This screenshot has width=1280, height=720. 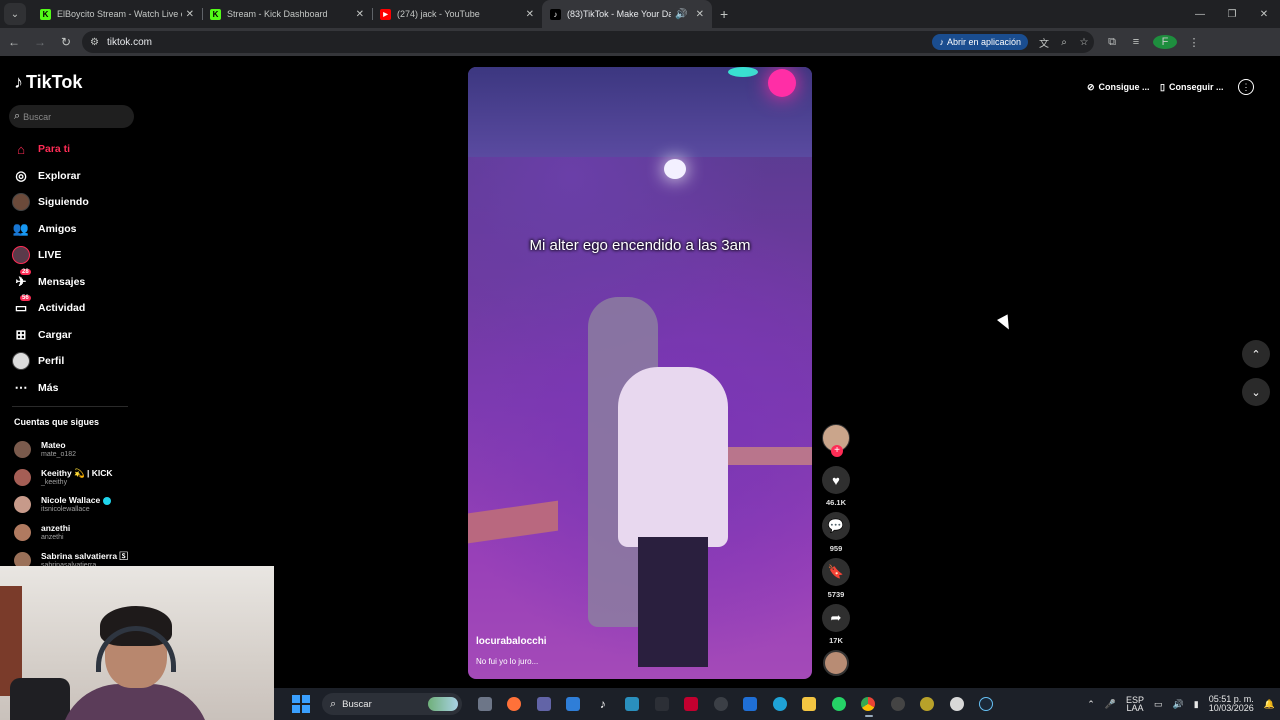 I want to click on tab-tiktok: ♪ (83)TikTok - Make Your Day 🔊 ✕, so click(x=627, y=14).